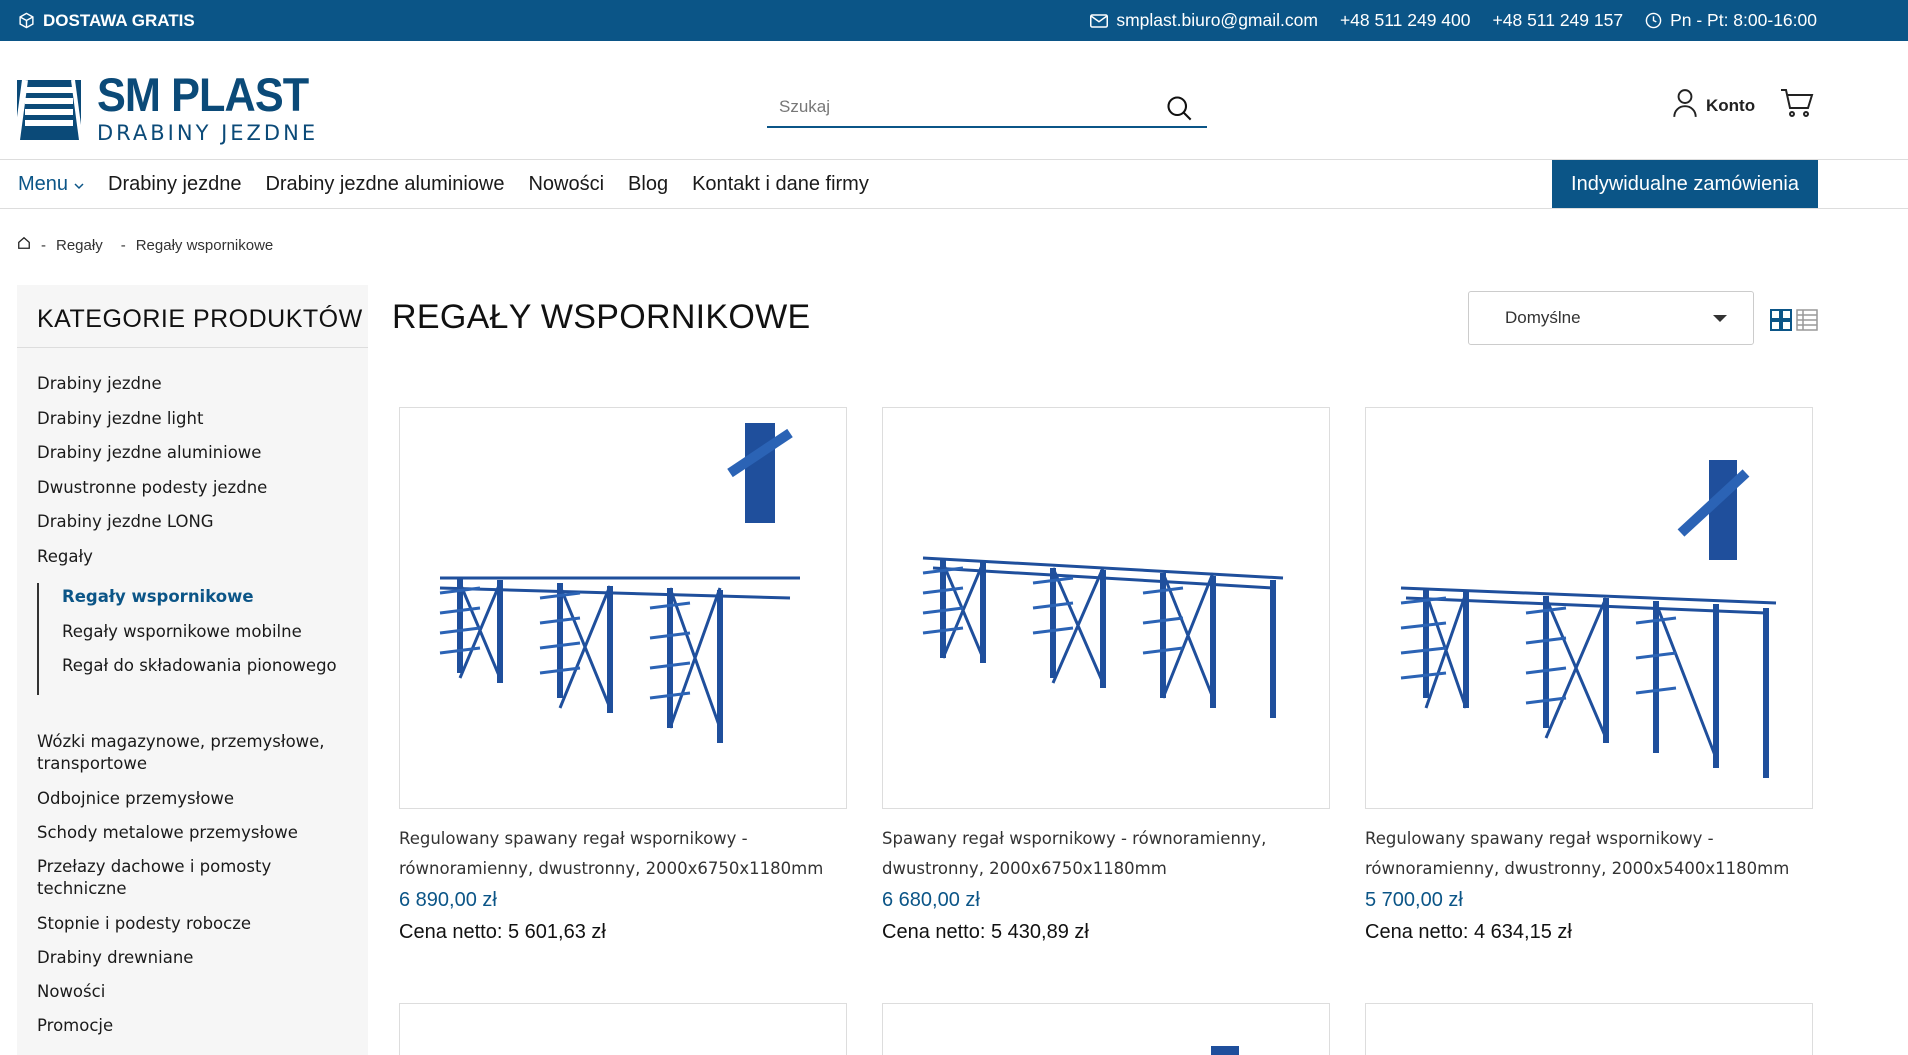 The width and height of the screenshot is (1908, 1055). What do you see at coordinates (192, 799) in the screenshot?
I see `sidebar-item-odbojnice: Odbojnice przemysłowe` at bounding box center [192, 799].